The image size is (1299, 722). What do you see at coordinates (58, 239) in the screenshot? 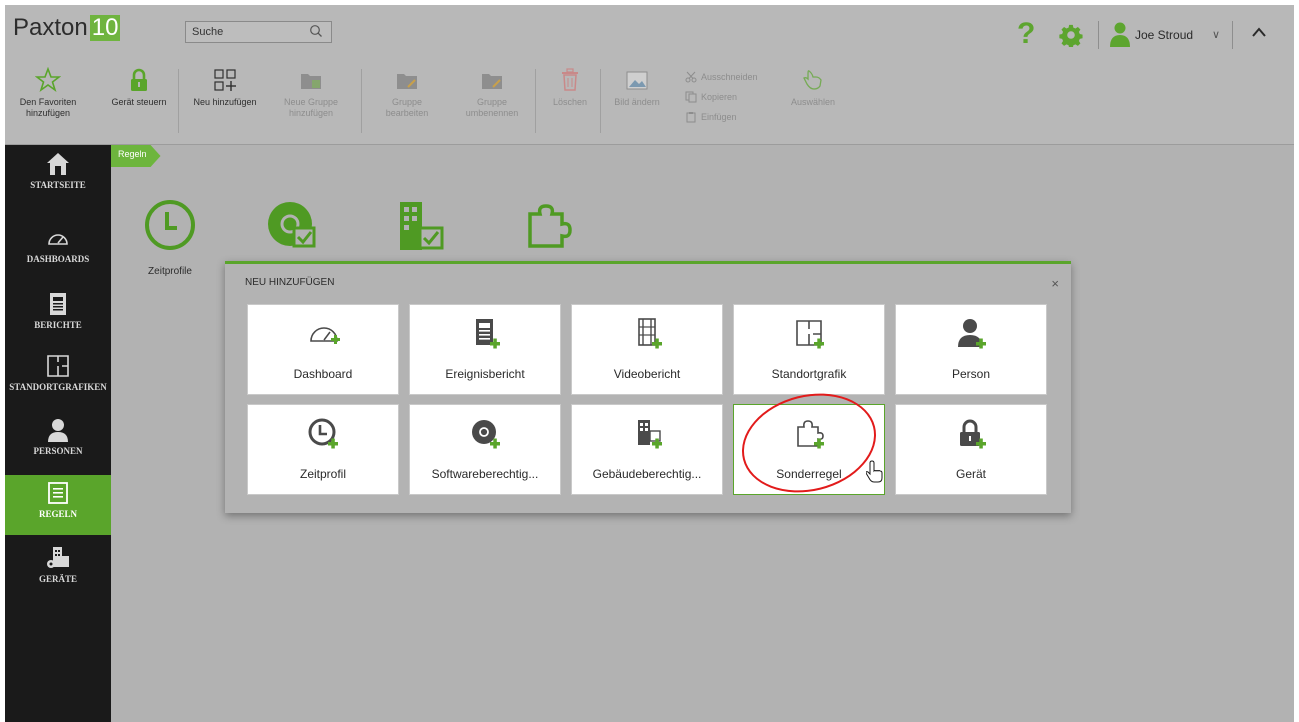
I see `gauge-icon` at bounding box center [58, 239].